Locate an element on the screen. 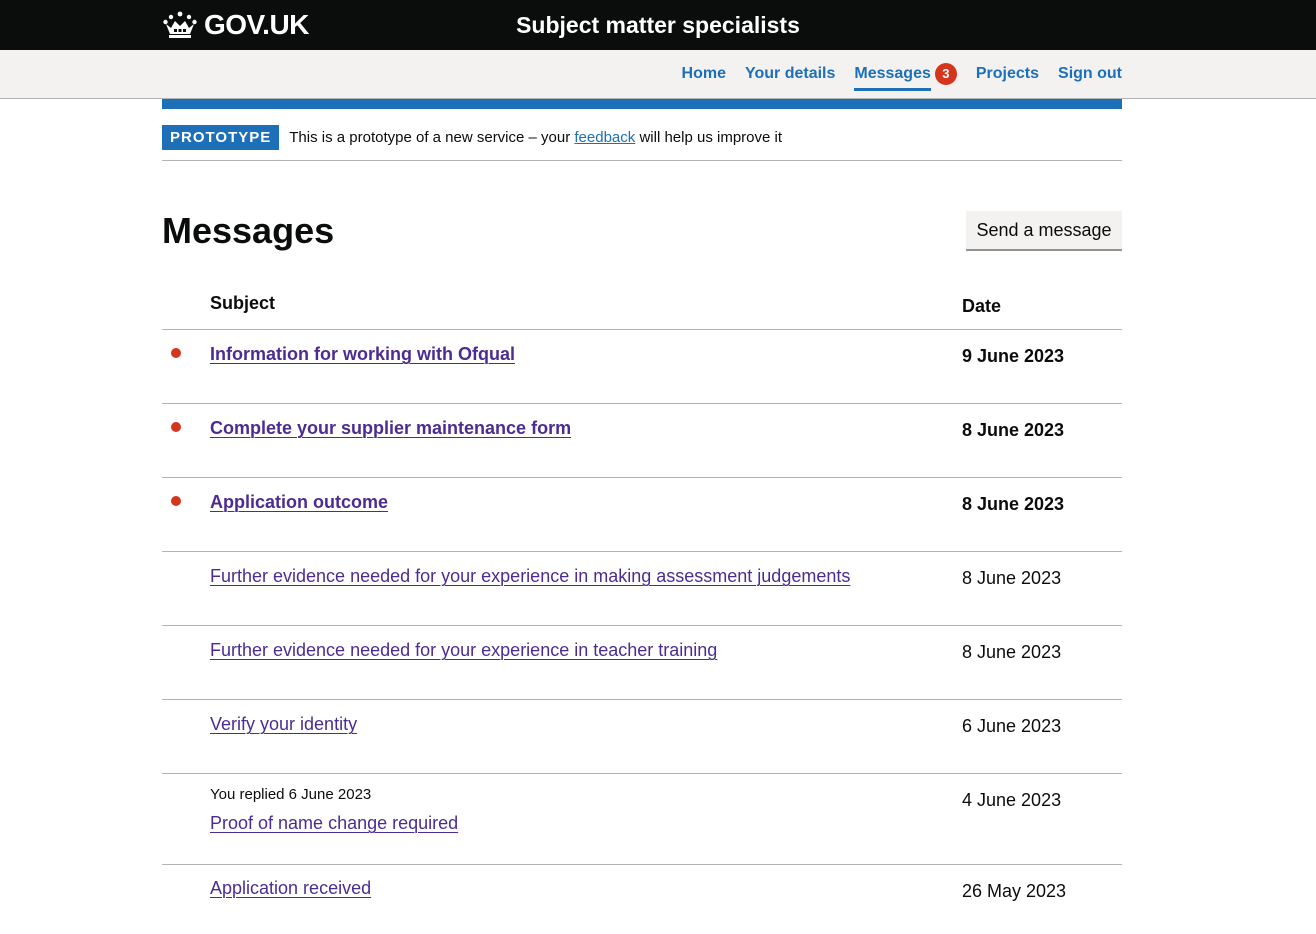 The height and width of the screenshot is (934, 1316). messages-table-header: Subject Date is located at coordinates (642, 309).